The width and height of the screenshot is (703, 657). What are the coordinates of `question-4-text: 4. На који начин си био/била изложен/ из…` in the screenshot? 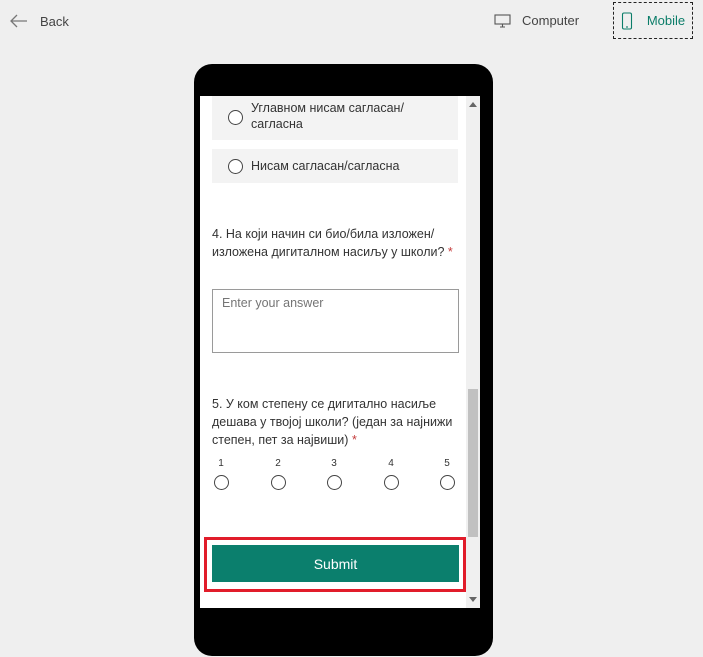 It's located at (328, 243).